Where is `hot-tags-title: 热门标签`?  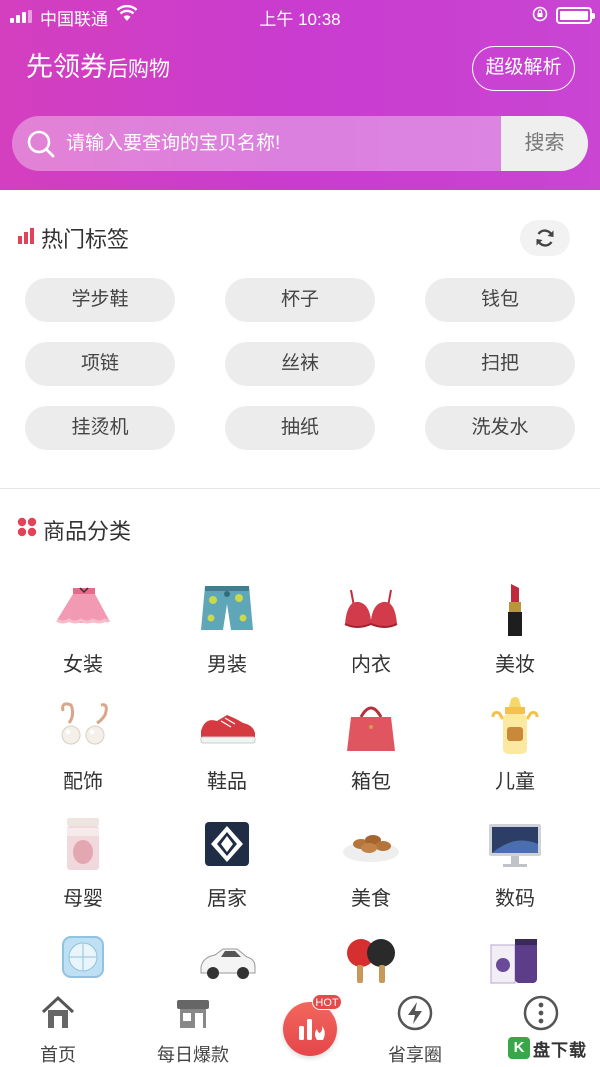 hot-tags-title: 热门标签 is located at coordinates (85, 239).